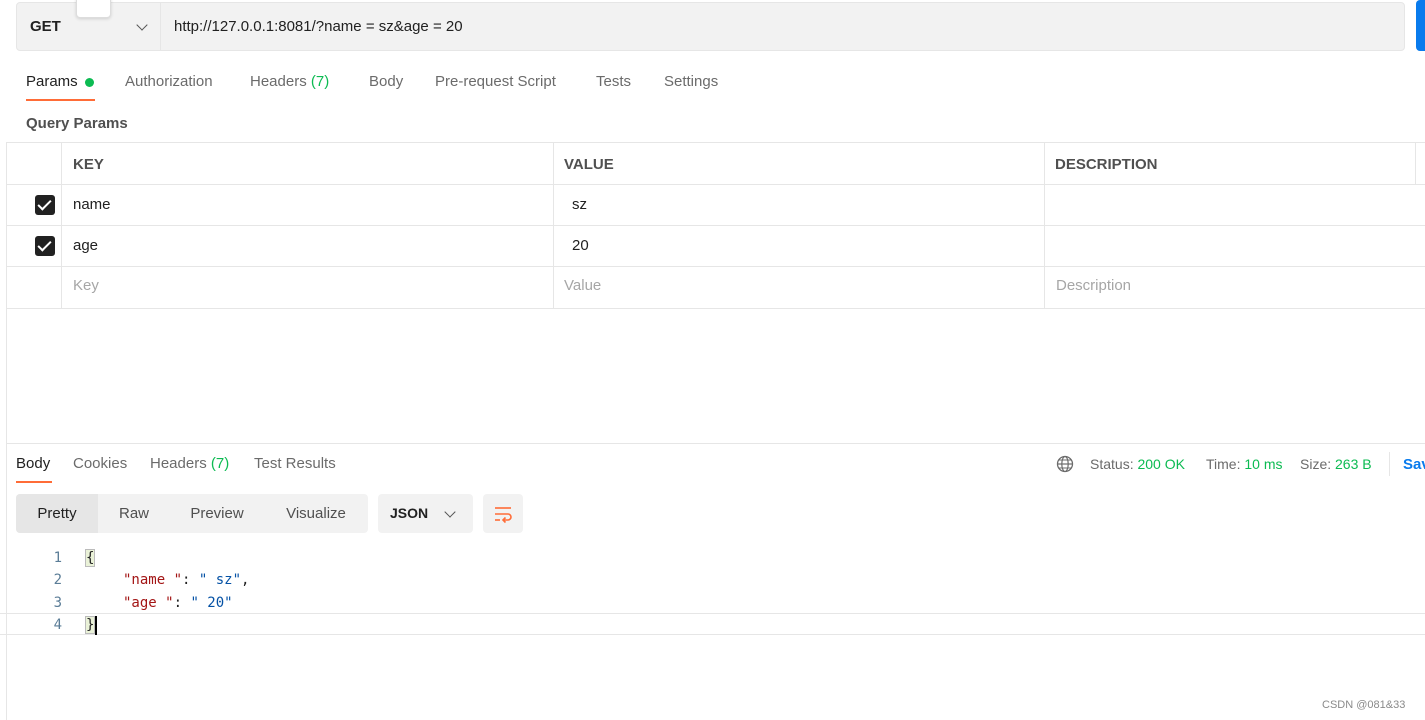 This screenshot has height=720, width=1425. Describe the element at coordinates (1389, 464) in the screenshot. I see `meta-divider` at that location.